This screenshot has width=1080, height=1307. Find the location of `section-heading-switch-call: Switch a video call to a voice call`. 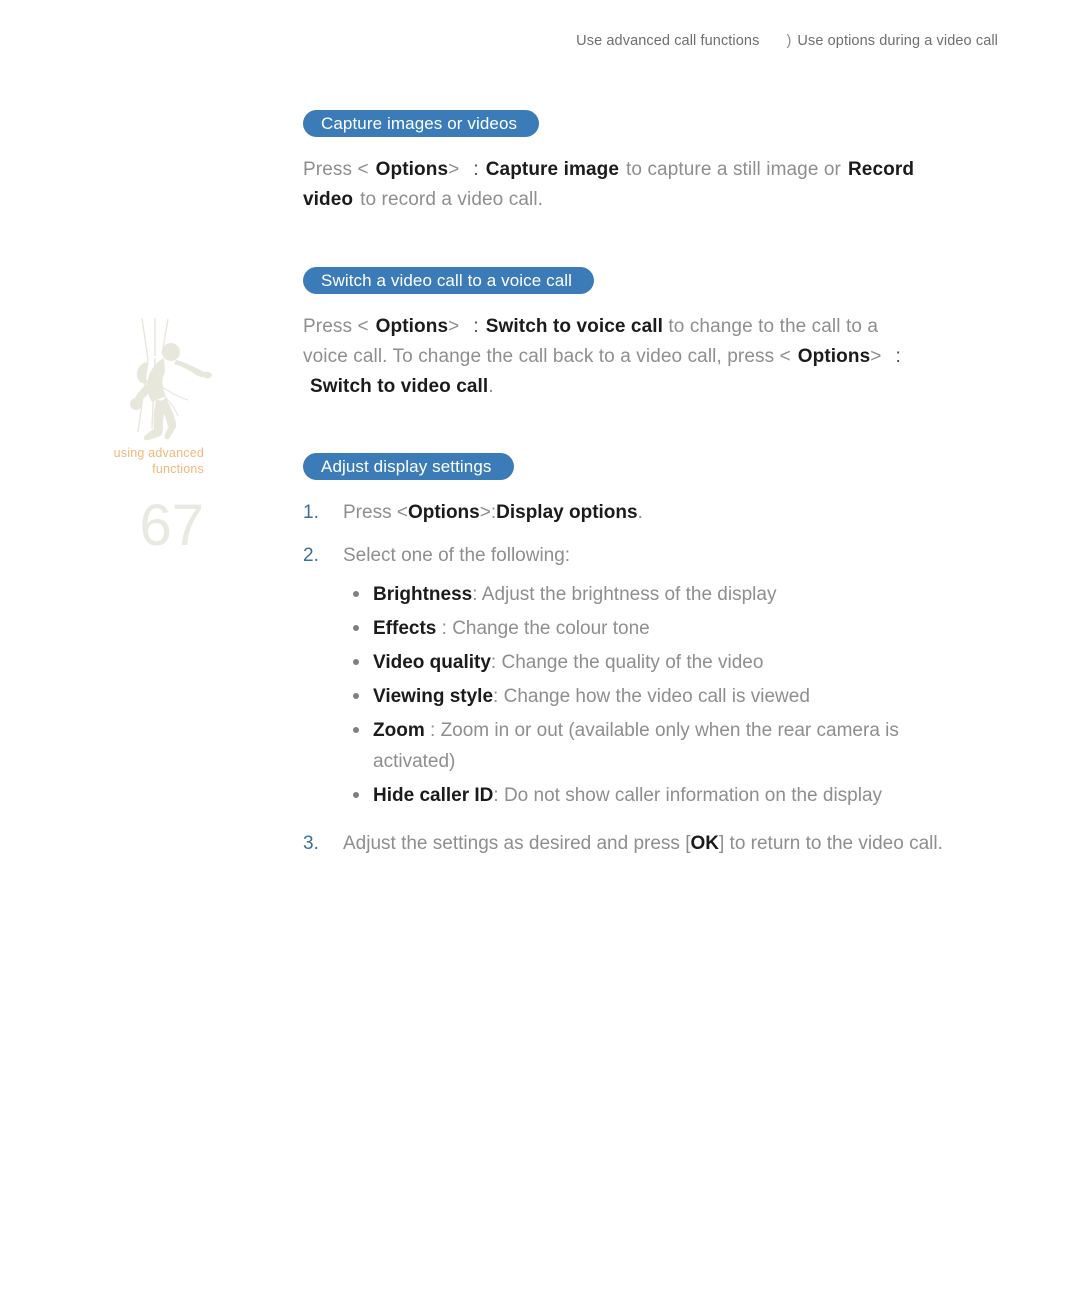

section-heading-switch-call: Switch a video call to a voice call is located at coordinates (449, 280).